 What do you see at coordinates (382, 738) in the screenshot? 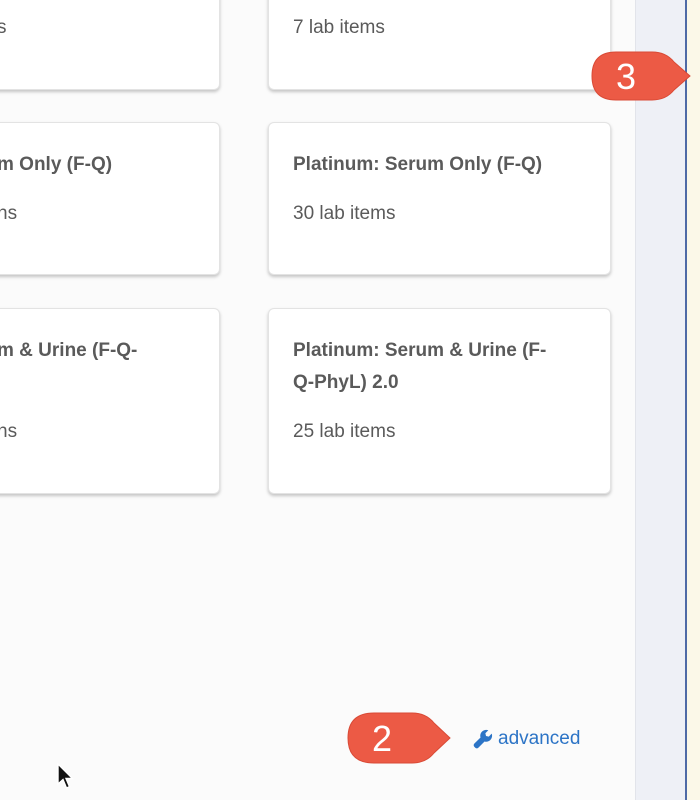
I see `callout-number: 2` at bounding box center [382, 738].